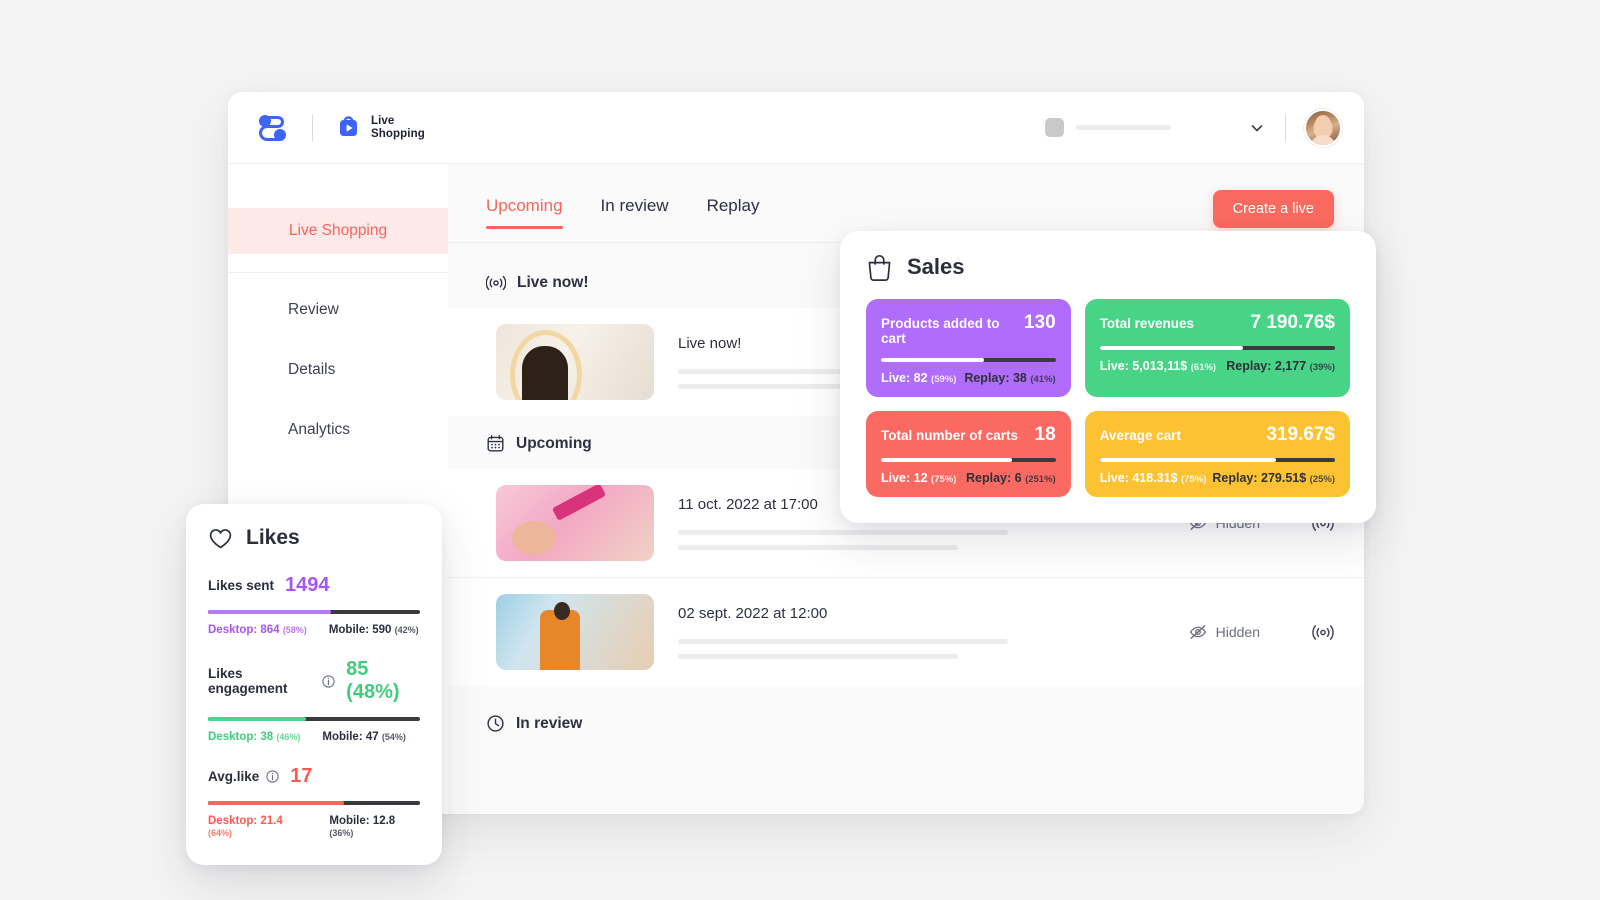  I want to click on metric-name: Likes engagement, so click(248, 681).